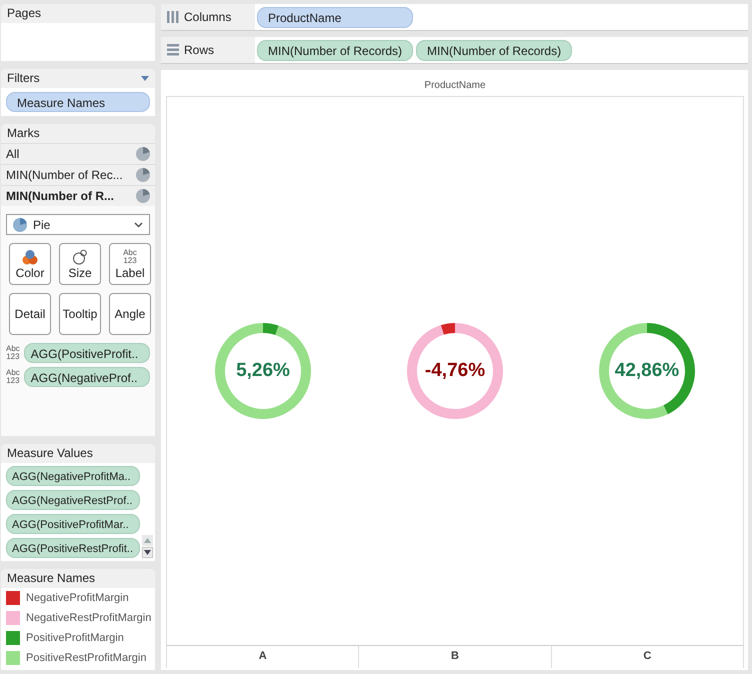 The width and height of the screenshot is (752, 674). What do you see at coordinates (80, 256) in the screenshot?
I see `size-circles-icon` at bounding box center [80, 256].